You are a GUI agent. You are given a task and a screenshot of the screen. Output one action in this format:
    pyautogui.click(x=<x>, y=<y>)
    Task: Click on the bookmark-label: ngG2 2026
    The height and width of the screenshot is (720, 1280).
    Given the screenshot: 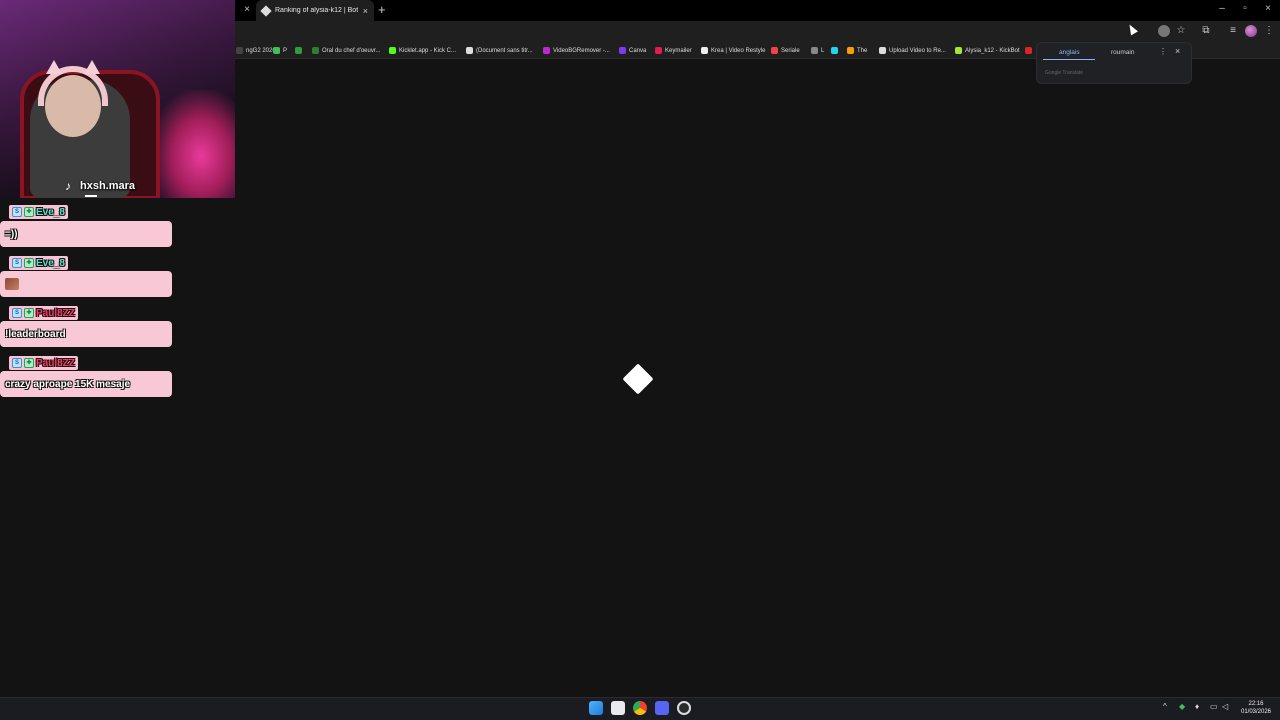 What is the action you would take?
    pyautogui.click(x=261, y=50)
    